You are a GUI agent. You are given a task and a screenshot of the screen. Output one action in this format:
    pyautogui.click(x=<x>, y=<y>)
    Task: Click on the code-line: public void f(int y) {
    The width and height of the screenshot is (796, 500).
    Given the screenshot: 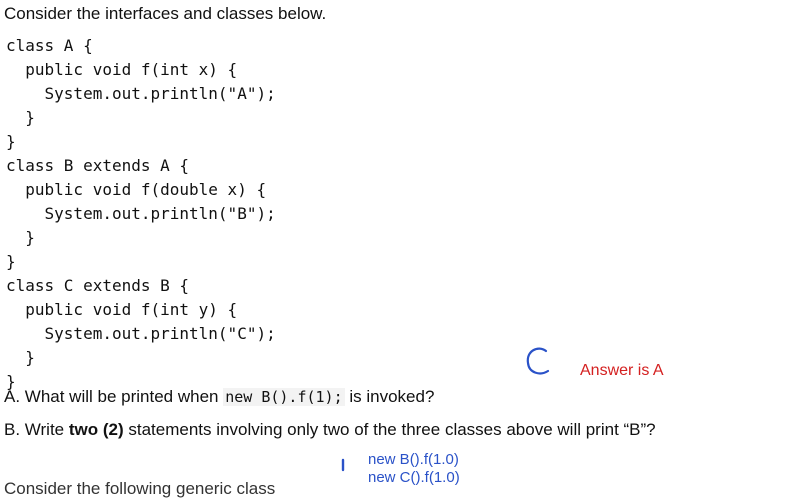 What is the action you would take?
    pyautogui.click(x=122, y=309)
    